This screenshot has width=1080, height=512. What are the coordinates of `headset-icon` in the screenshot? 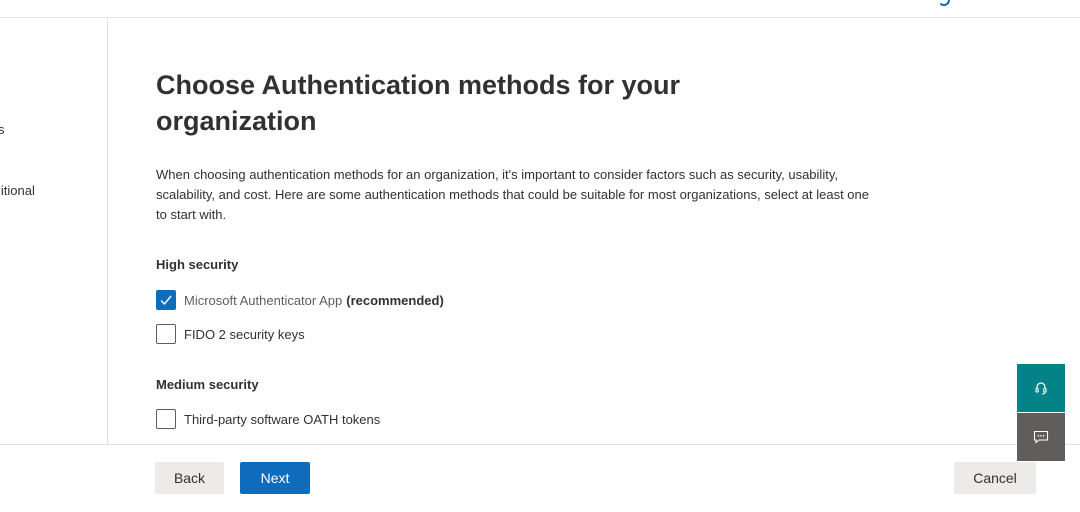 It's located at (1041, 388).